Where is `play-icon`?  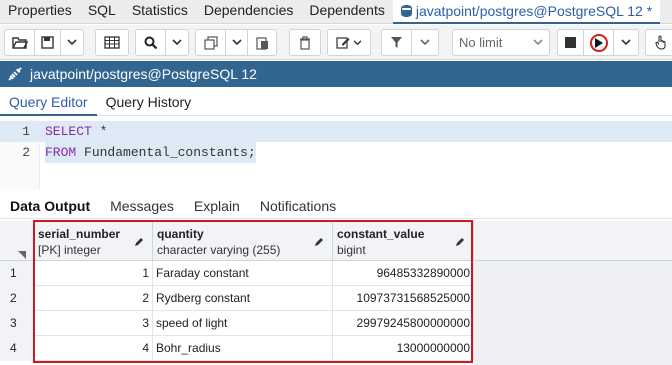 play-icon is located at coordinates (599, 42).